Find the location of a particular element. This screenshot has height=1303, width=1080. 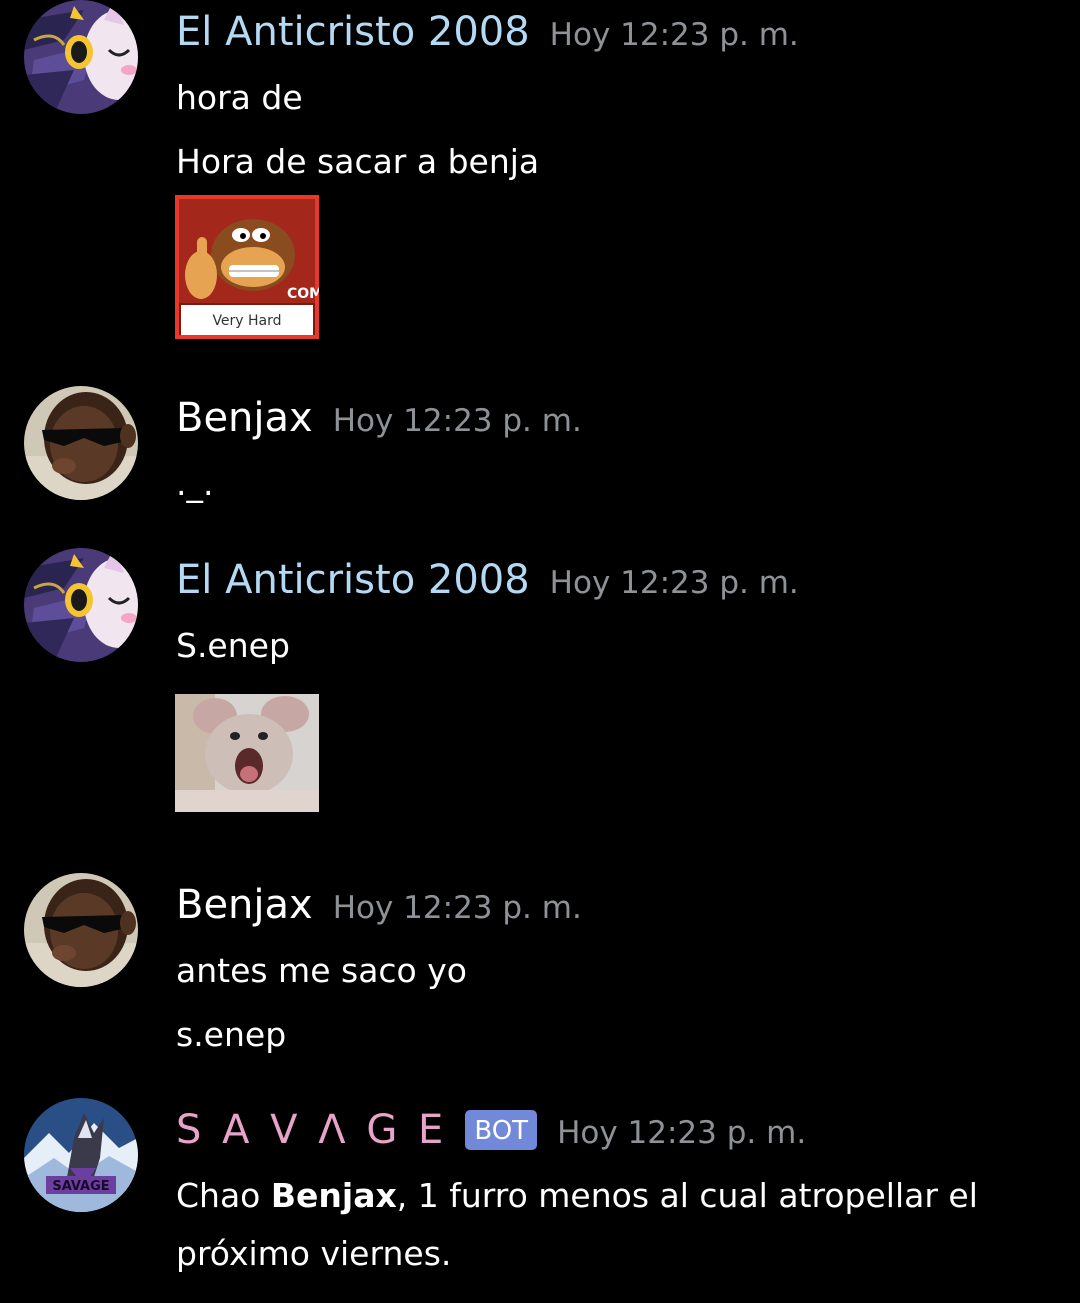

message-text: hora de is located at coordinates (239, 97).